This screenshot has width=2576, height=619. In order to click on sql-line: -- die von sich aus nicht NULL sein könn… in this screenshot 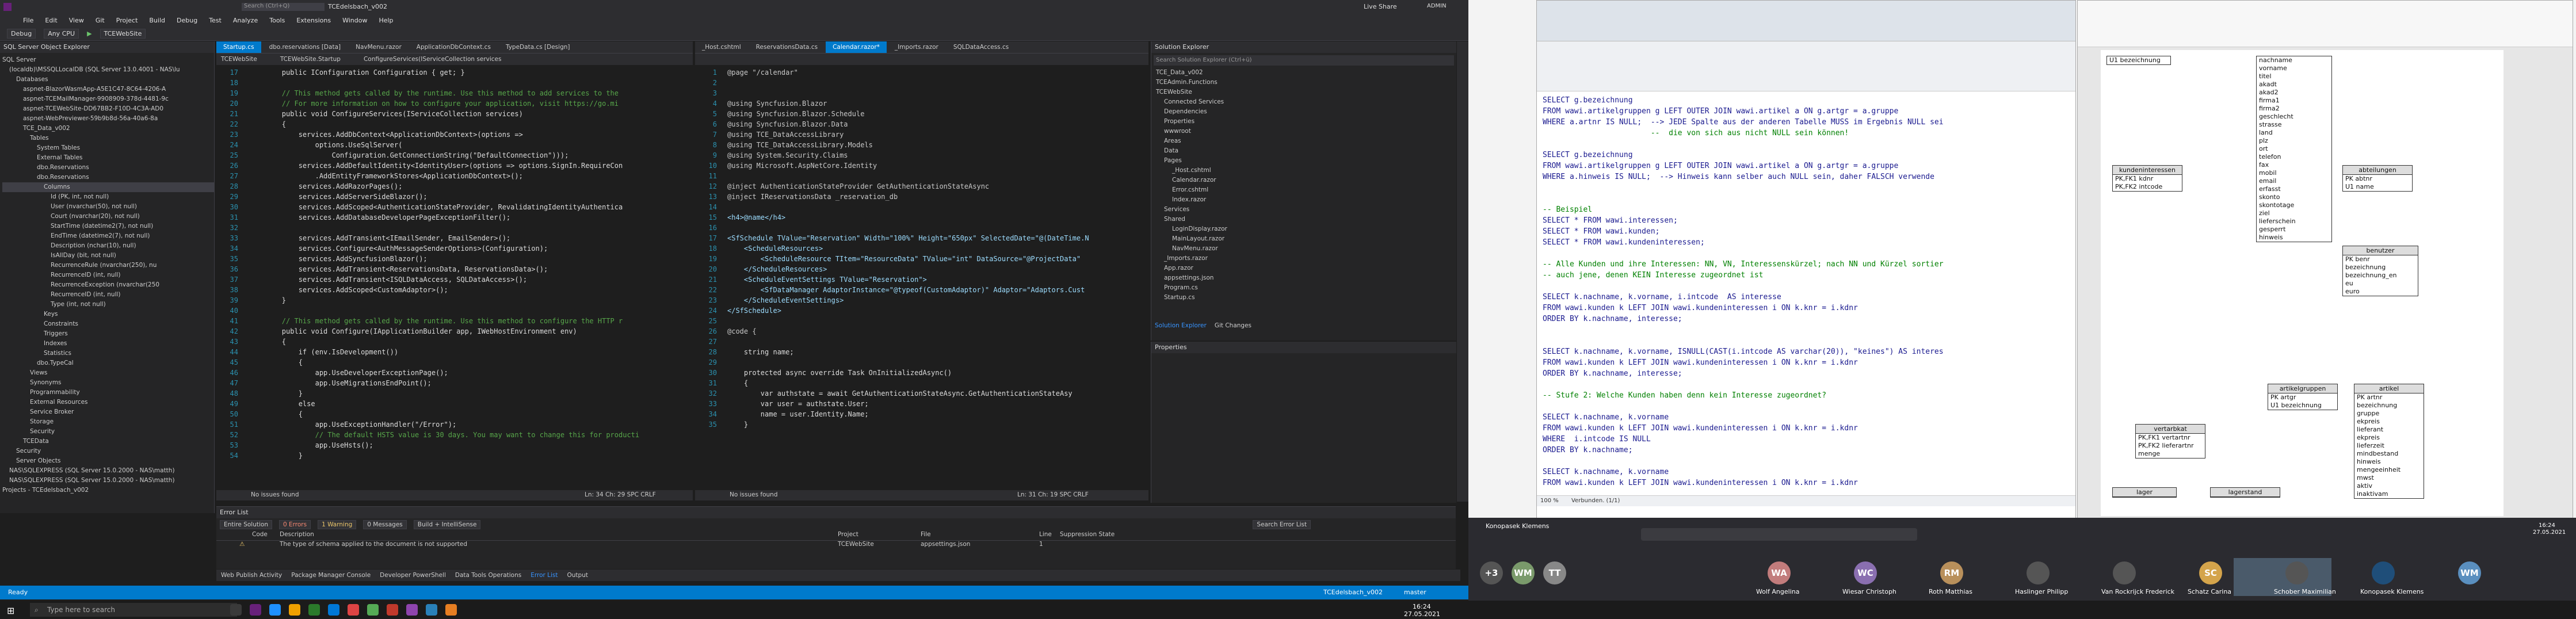, I will do `click(1809, 133)`.